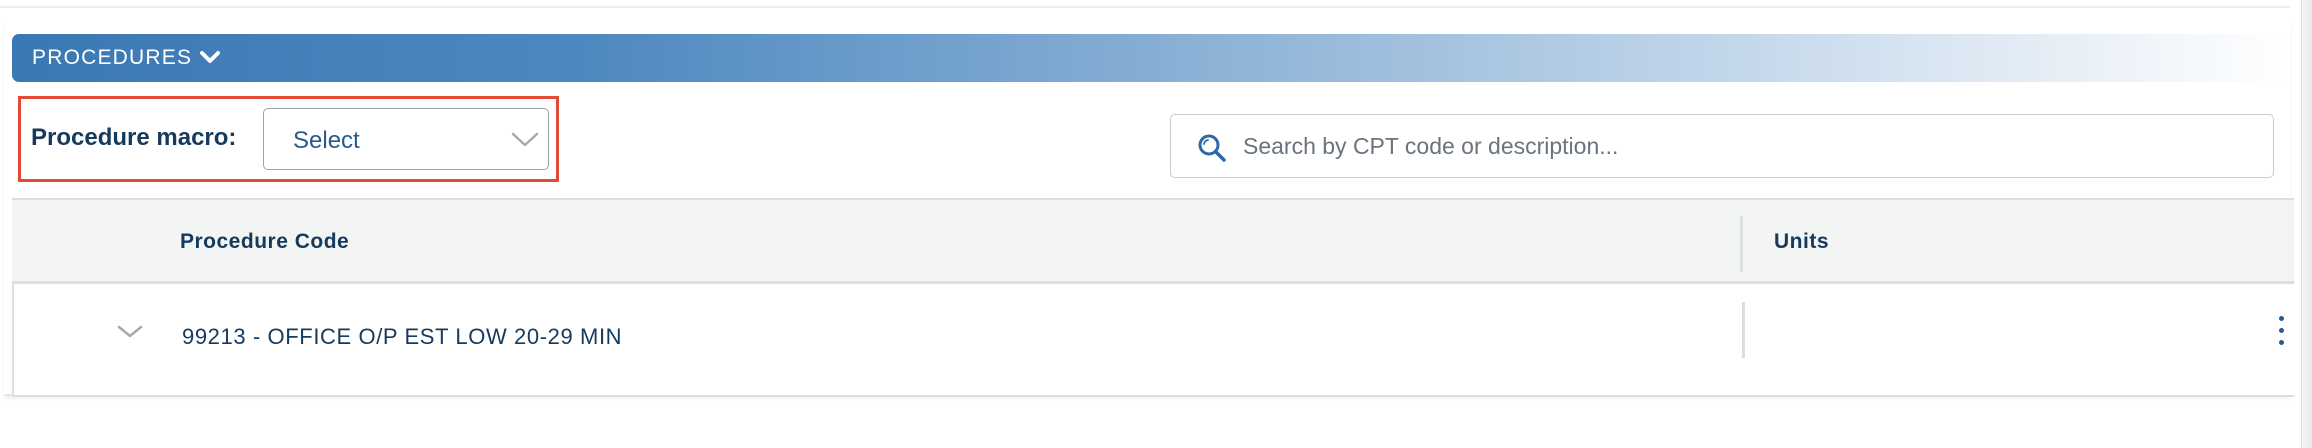  What do you see at coordinates (112, 57) in the screenshot?
I see `procedures-header-title: PROCEDURES` at bounding box center [112, 57].